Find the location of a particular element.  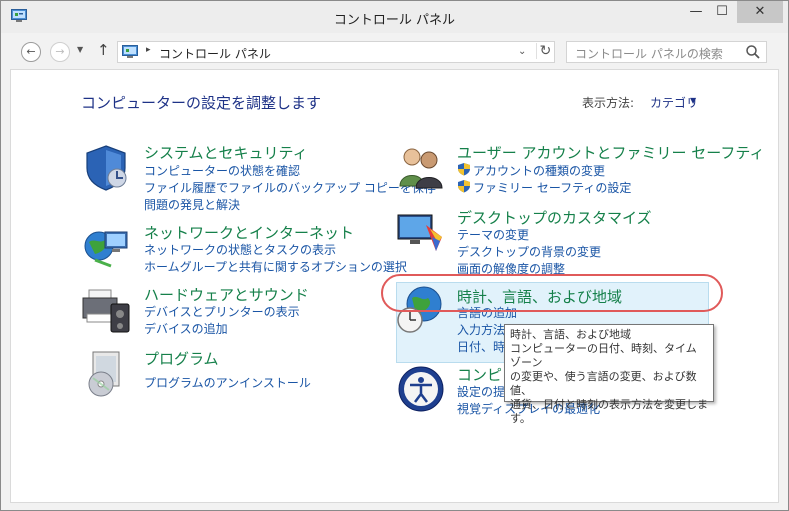

close-button: ✕ is located at coordinates (760, 12).